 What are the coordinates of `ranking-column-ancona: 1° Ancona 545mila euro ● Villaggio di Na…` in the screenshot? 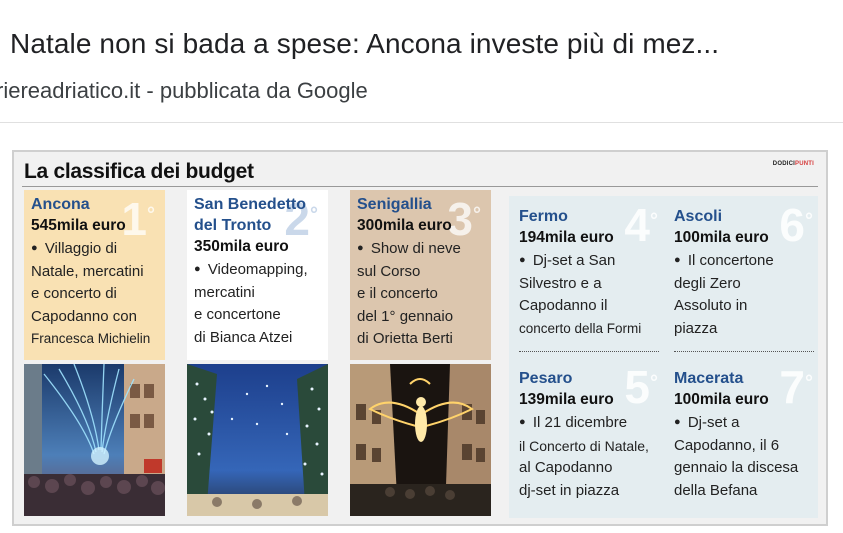 It's located at (94, 354).